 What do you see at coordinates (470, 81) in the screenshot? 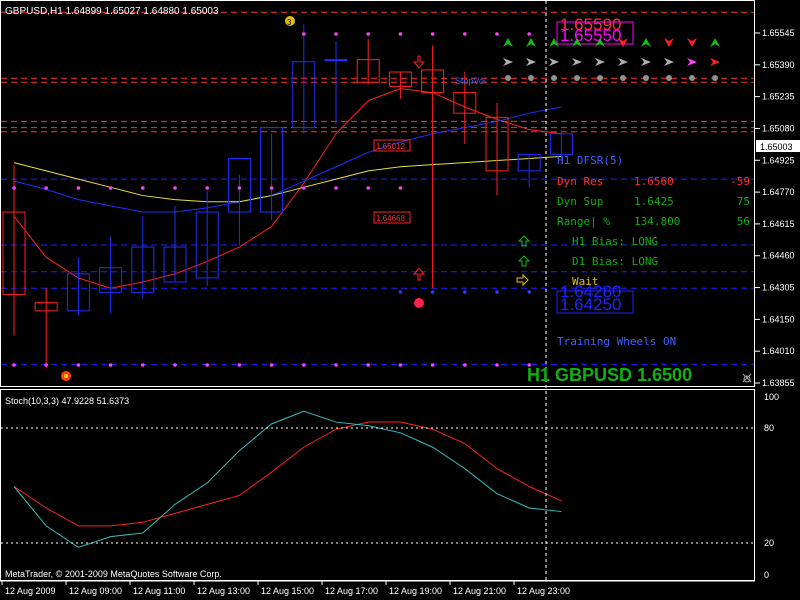
I see `stopvol-label: StopVol` at bounding box center [470, 81].